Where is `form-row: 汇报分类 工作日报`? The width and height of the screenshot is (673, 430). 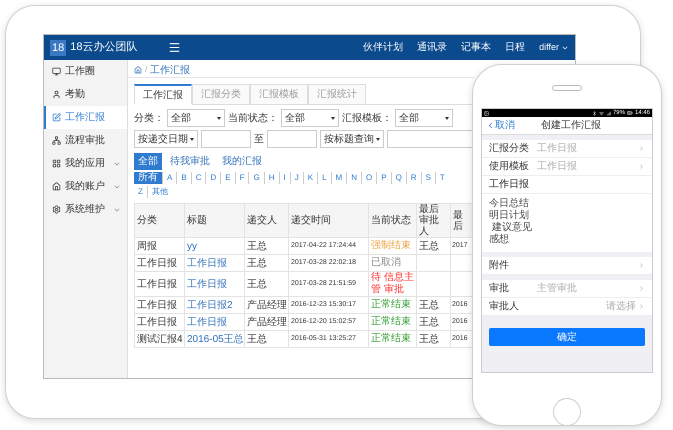
form-row: 汇报分类 工作日报 is located at coordinates (567, 149).